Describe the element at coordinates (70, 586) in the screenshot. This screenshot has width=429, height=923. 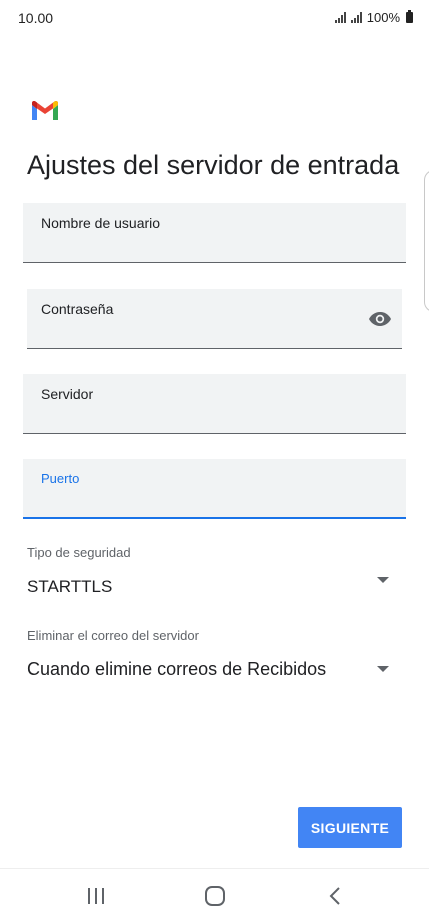
I see `security-type-value: STARTTLS` at that location.